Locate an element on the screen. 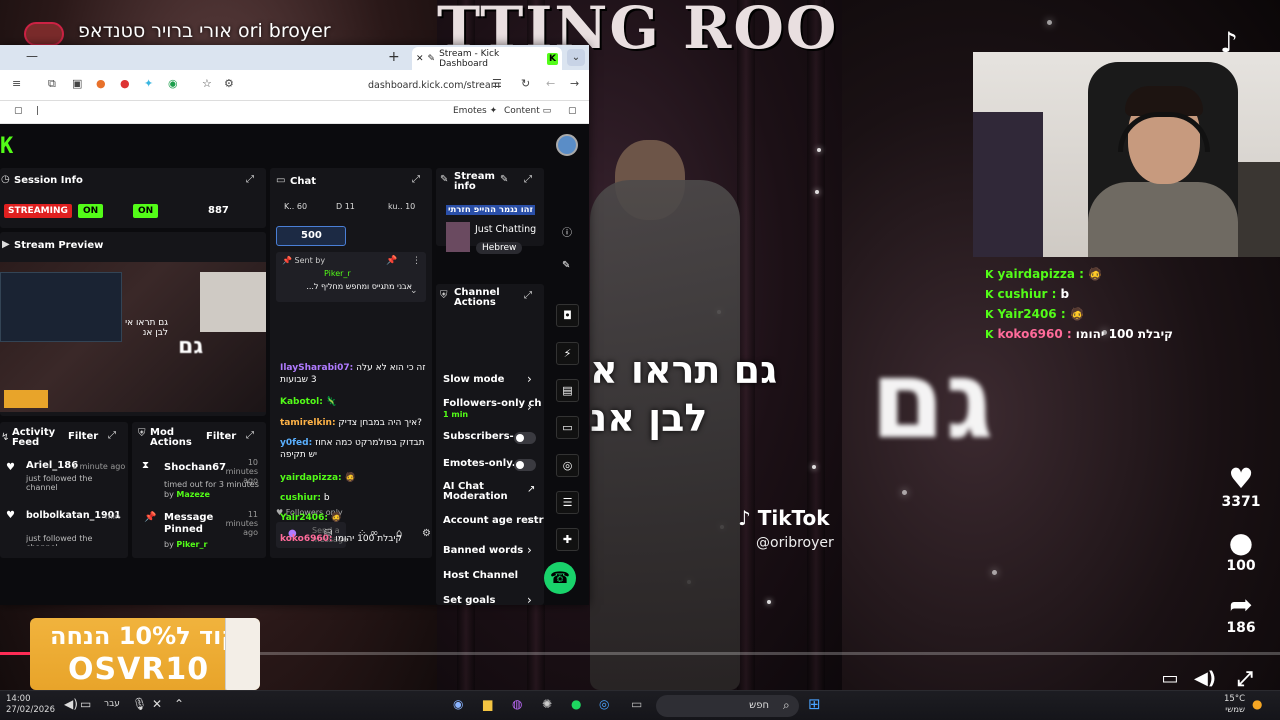 Image resolution: width=1280 pixels, height=720 pixels. extension-icon: ◉ is located at coordinates (173, 83).